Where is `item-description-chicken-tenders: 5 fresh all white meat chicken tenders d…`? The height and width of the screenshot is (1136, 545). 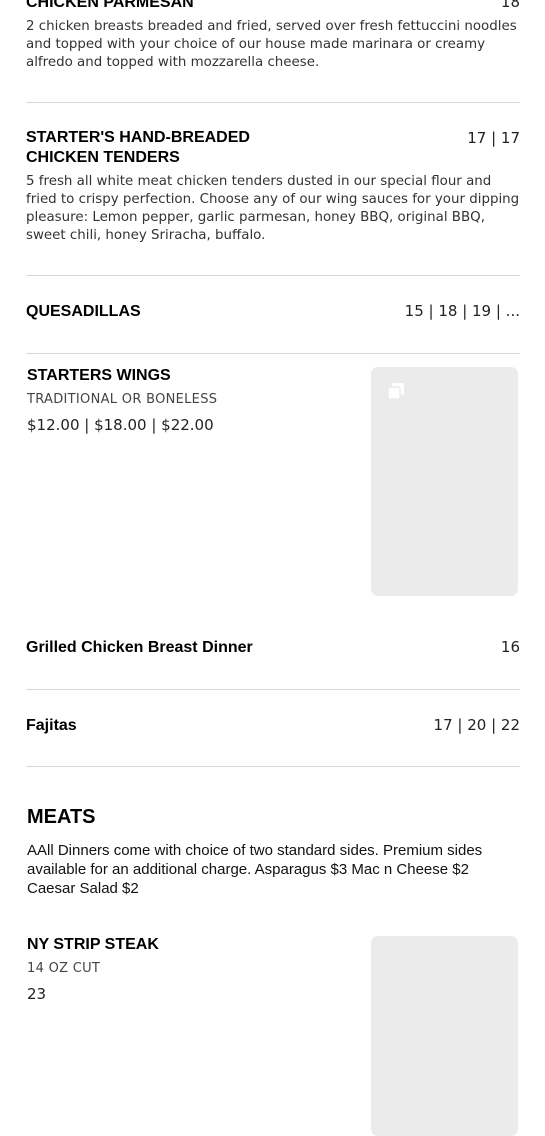 item-description-chicken-tenders: 5 fresh all white meat chicken tenders d… is located at coordinates (273, 208).